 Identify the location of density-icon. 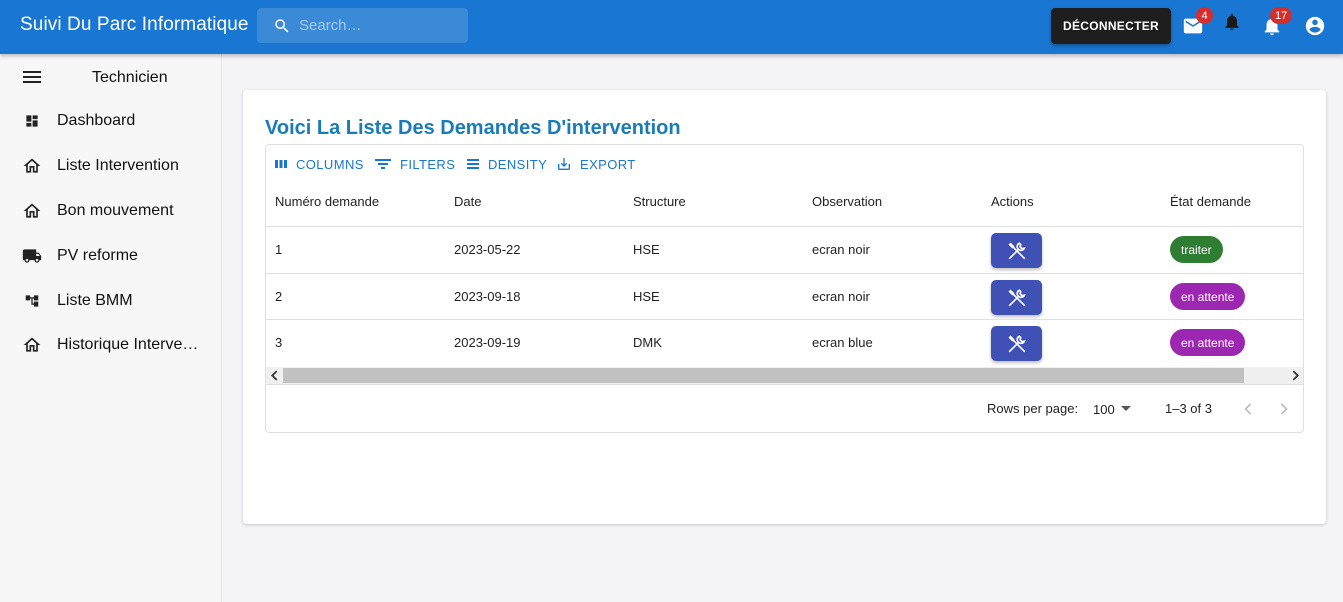
(473, 164).